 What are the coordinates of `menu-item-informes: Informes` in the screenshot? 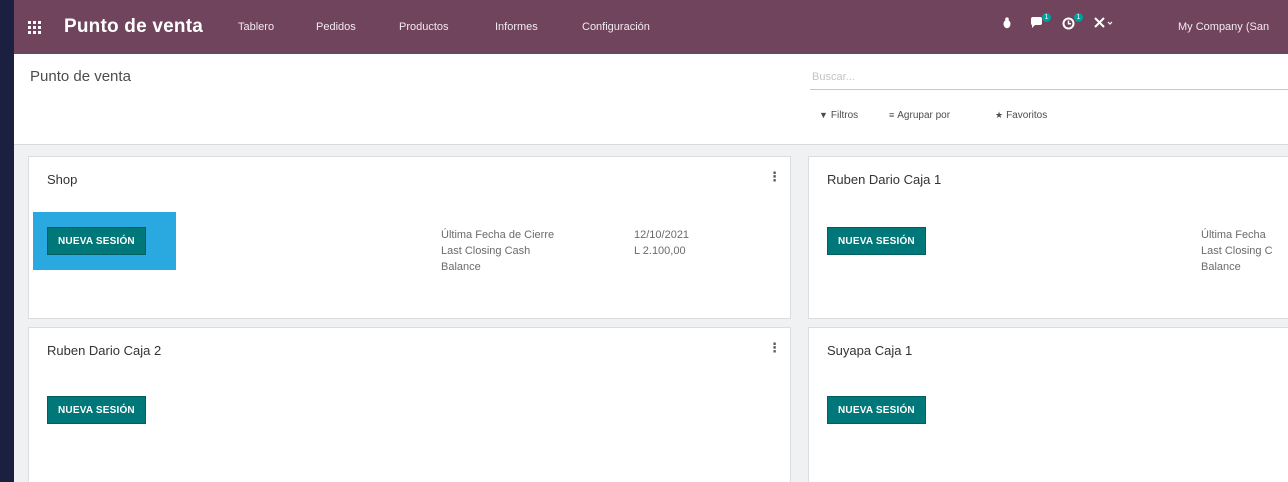 It's located at (516, 27).